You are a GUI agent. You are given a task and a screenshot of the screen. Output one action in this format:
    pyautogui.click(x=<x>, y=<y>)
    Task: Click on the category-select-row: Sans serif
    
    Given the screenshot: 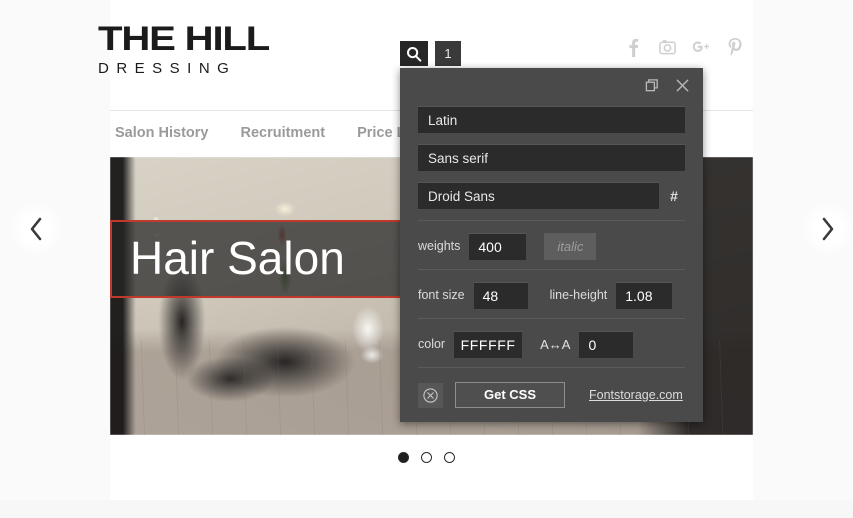 What is the action you would take?
    pyautogui.click(x=551, y=157)
    